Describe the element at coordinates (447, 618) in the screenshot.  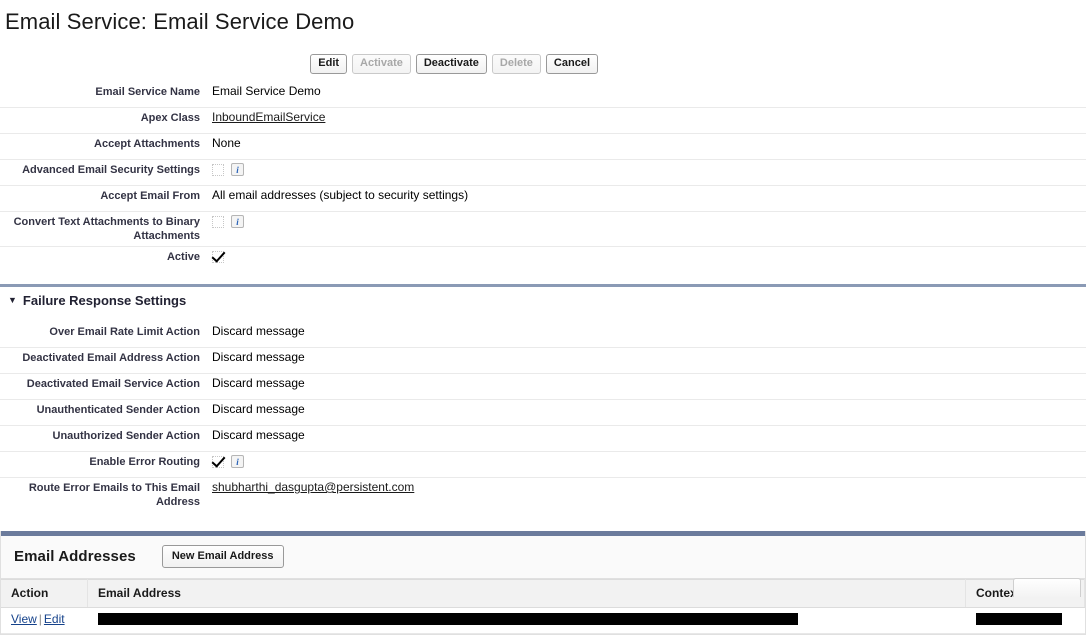
I see `redaction-bar-email-address` at that location.